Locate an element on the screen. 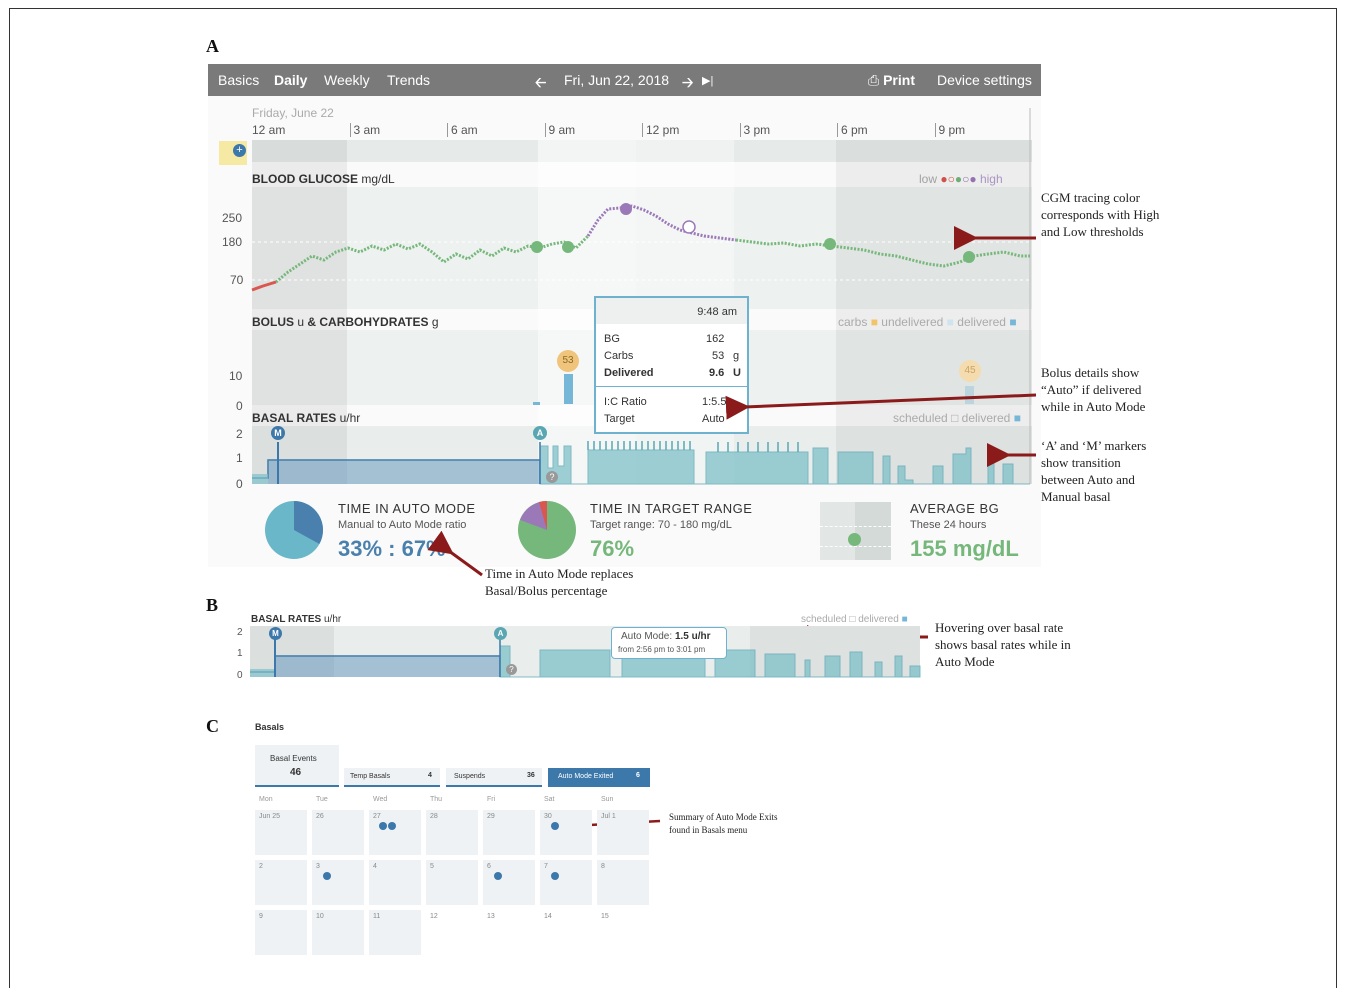  calendar-date: Jun 25 is located at coordinates (270, 816).